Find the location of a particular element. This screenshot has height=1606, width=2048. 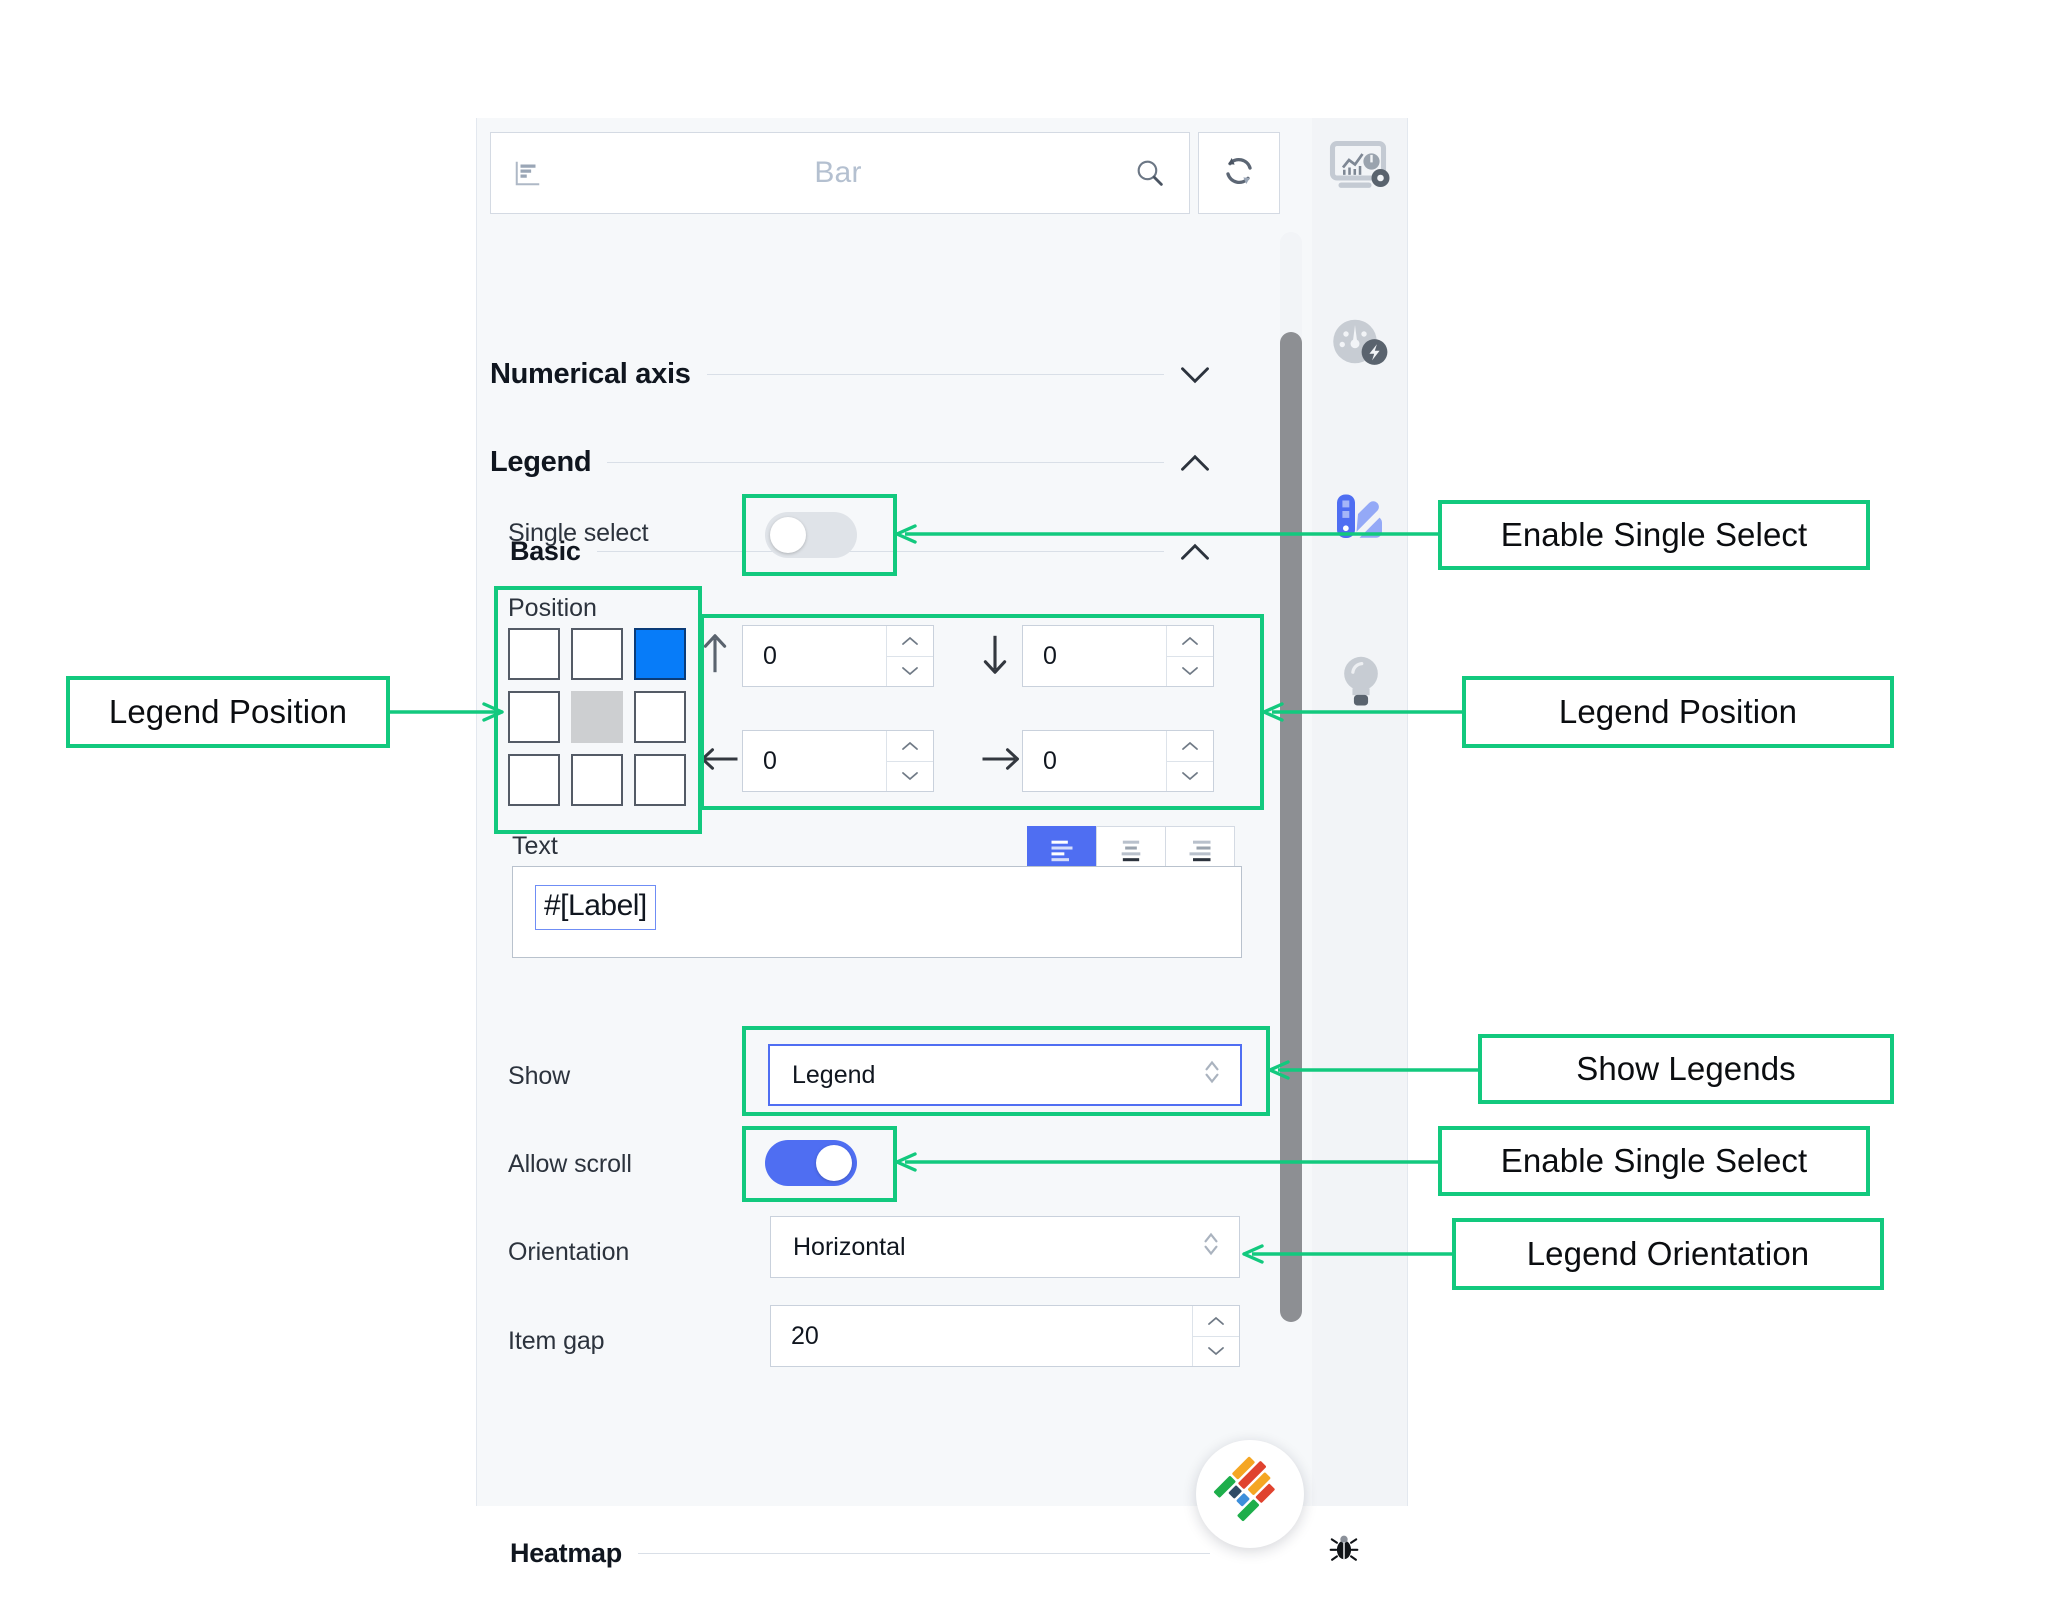

annotation-enable-single-select-2: Enable Single Select is located at coordinates (1654, 1161).